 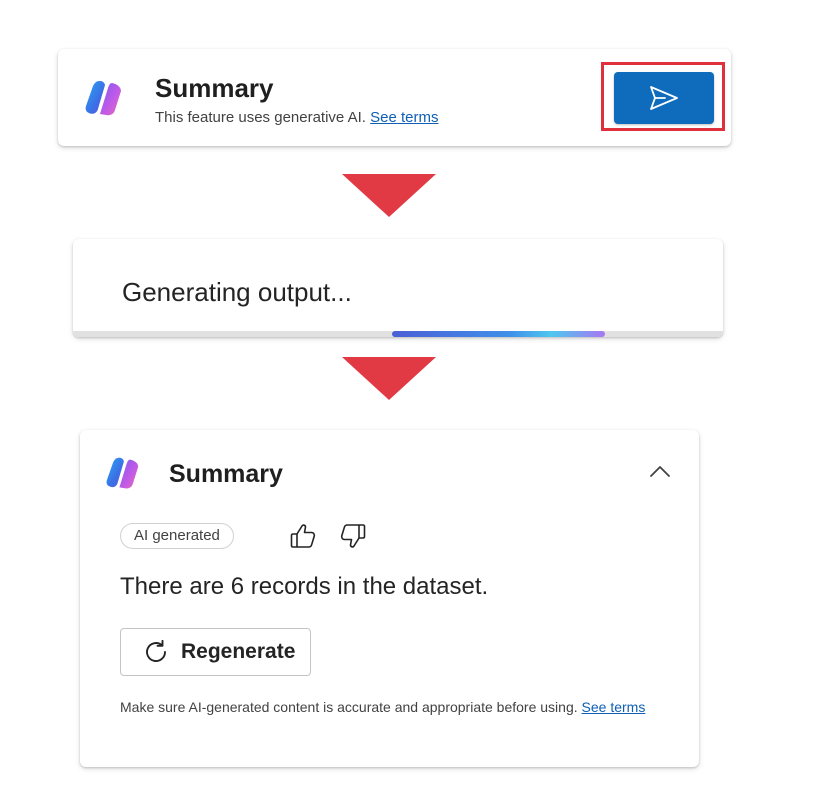 I want to click on regenerate-label: Regenerate, so click(x=238, y=651).